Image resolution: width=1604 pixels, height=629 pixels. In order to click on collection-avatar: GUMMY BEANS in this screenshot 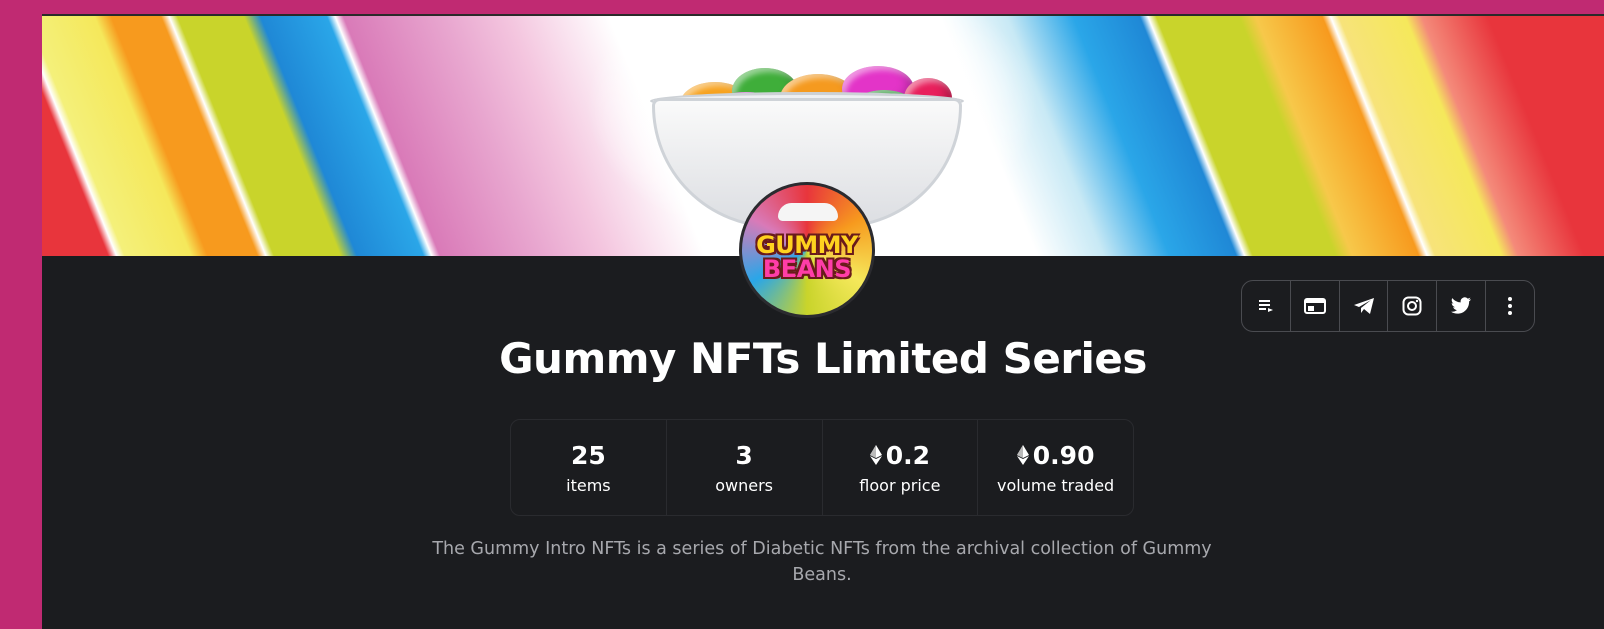, I will do `click(807, 250)`.